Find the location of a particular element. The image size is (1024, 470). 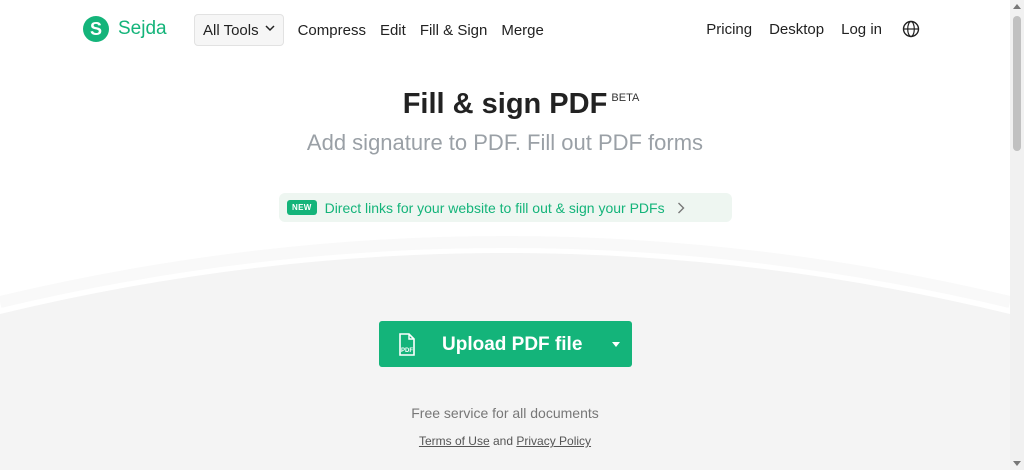

new-badge: NEW is located at coordinates (302, 207).